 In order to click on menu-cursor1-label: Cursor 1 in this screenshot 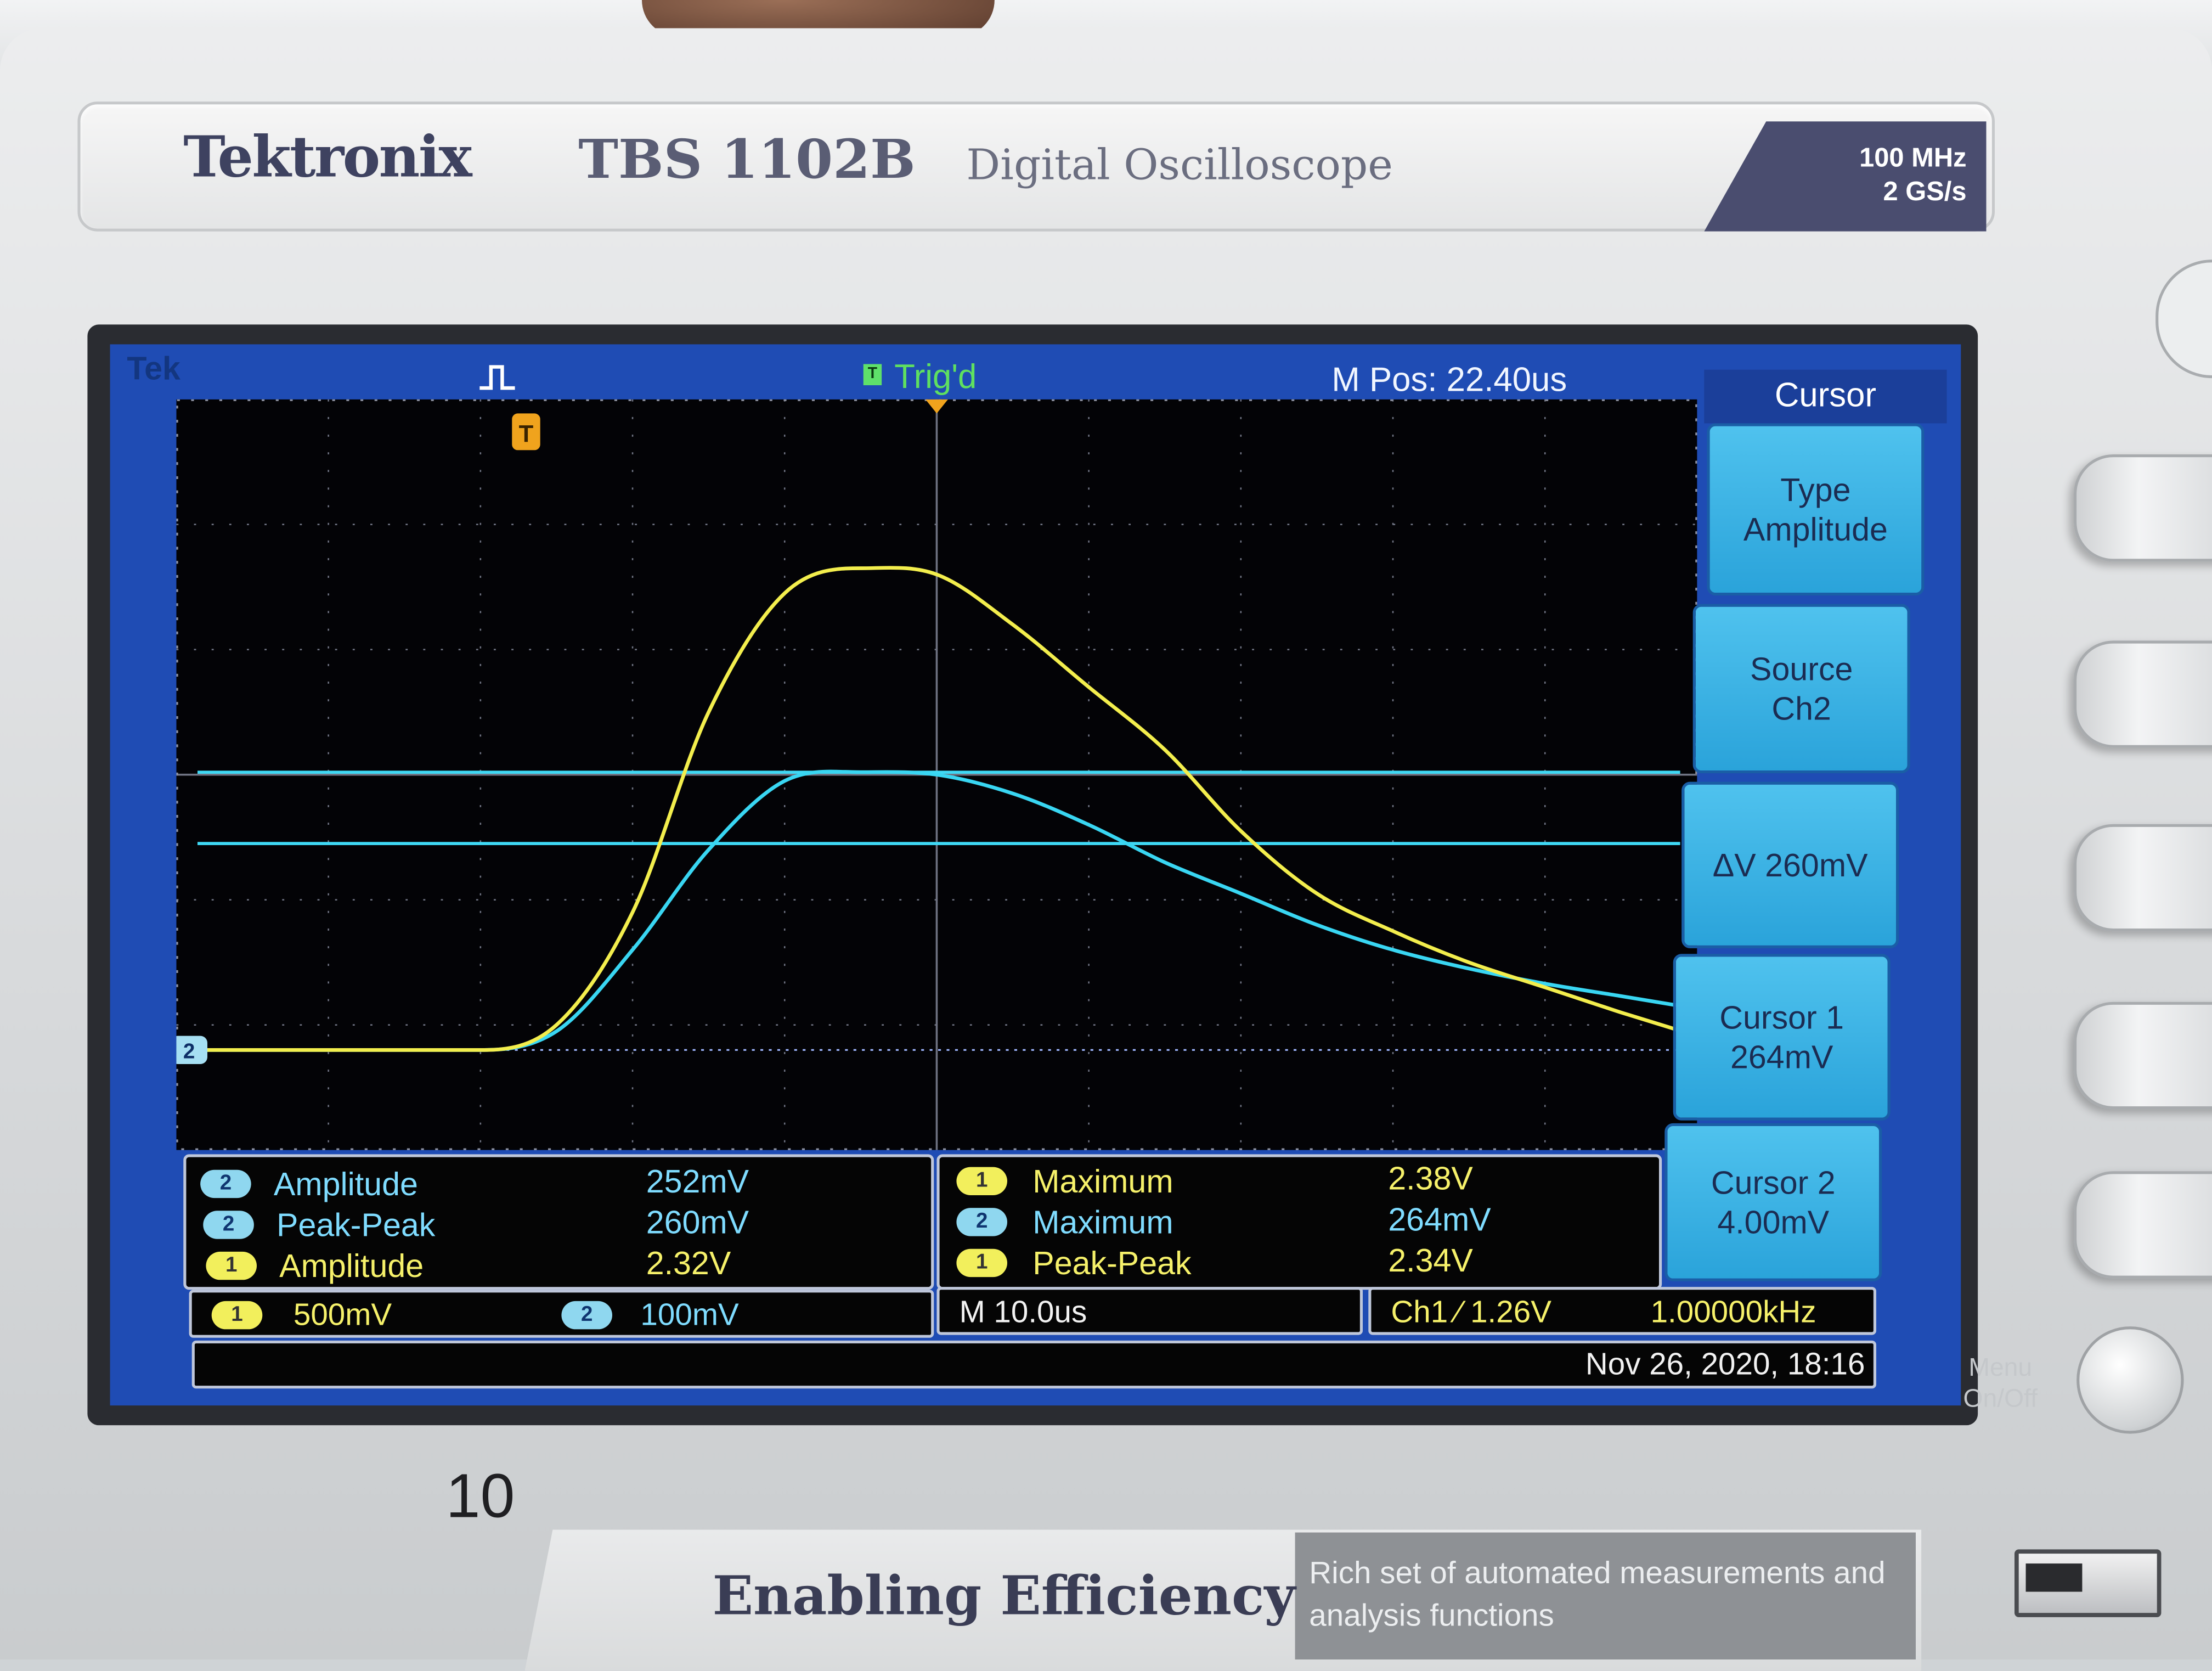, I will do `click(1782, 1018)`.